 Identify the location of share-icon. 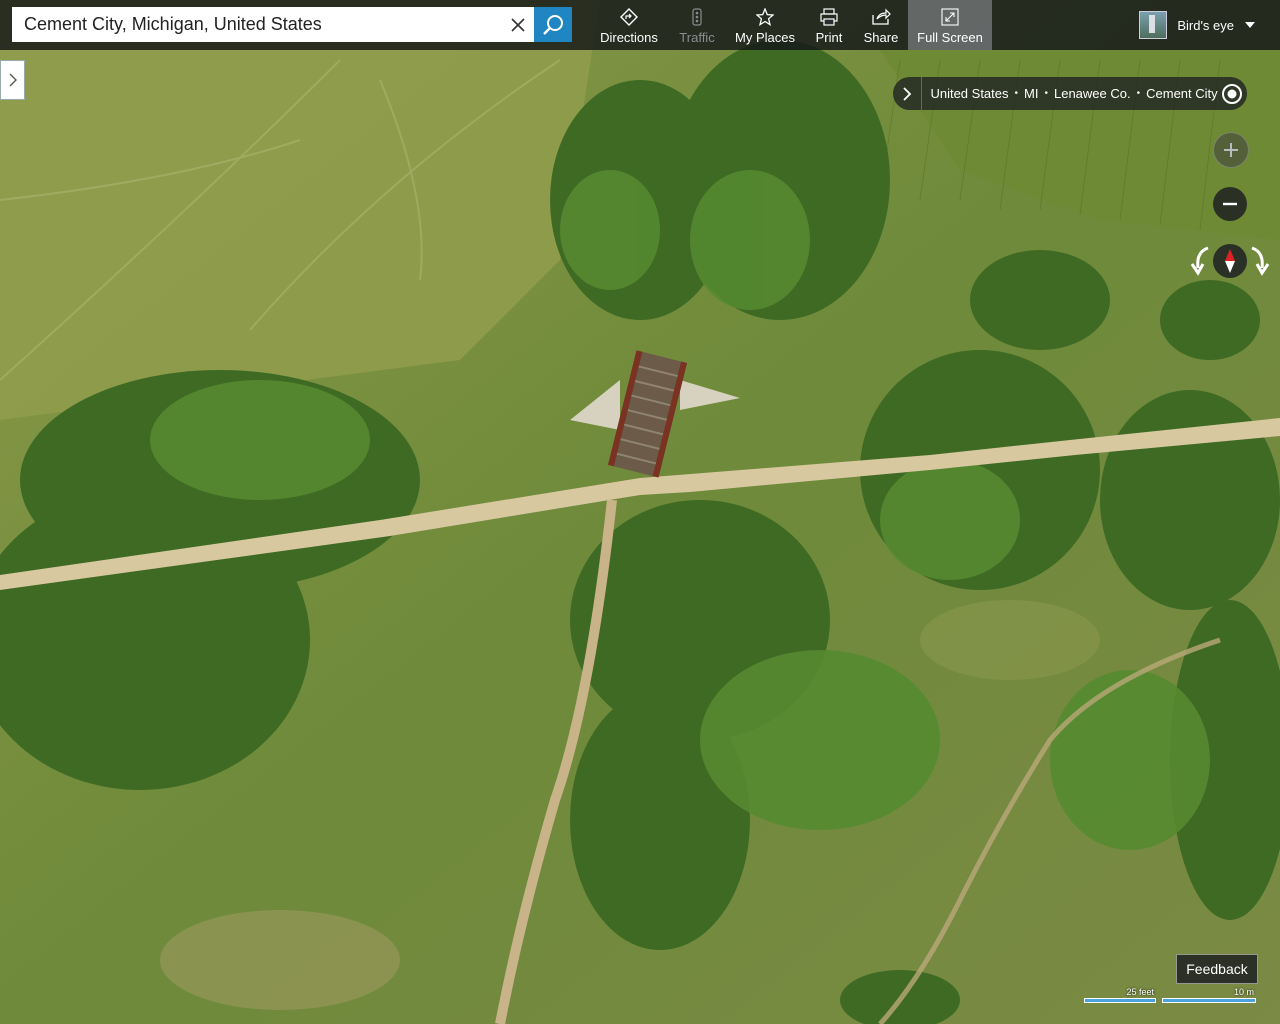
(881, 16).